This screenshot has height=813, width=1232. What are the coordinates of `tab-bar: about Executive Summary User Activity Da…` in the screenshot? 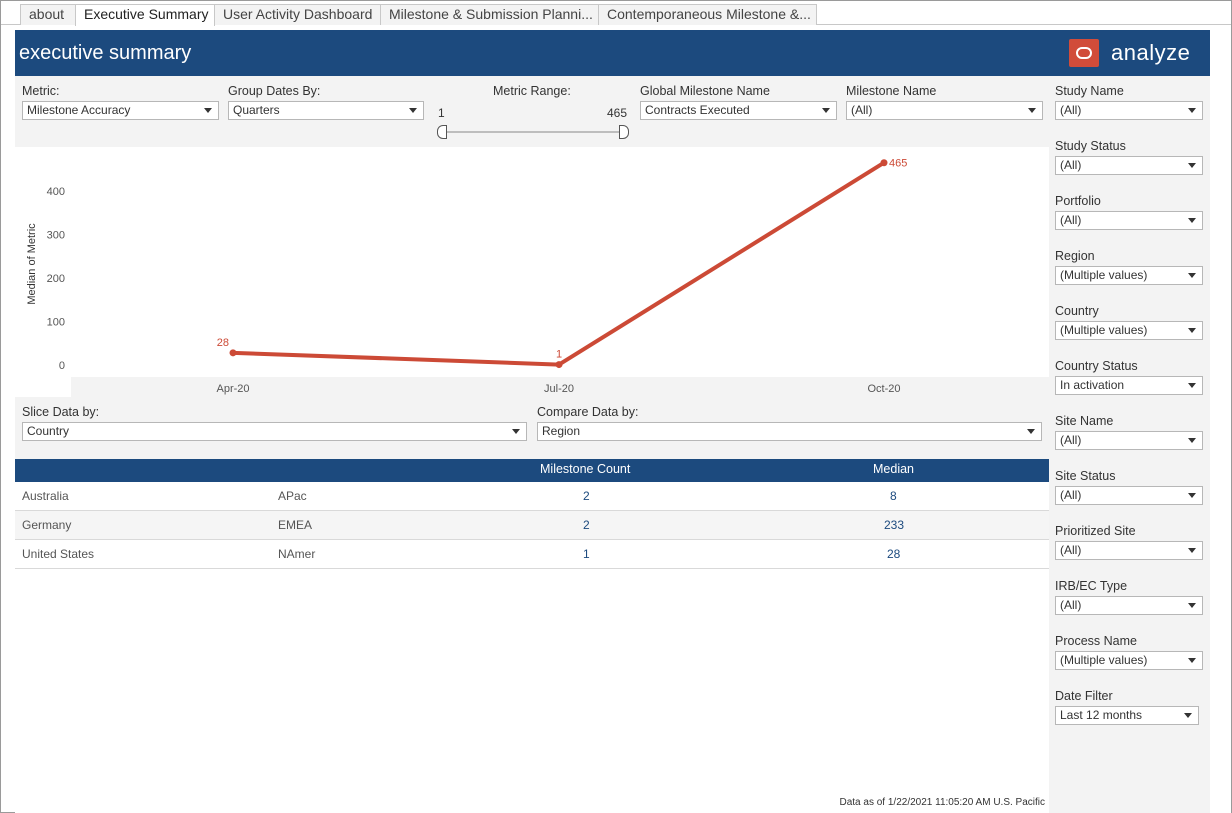 It's located at (616, 13).